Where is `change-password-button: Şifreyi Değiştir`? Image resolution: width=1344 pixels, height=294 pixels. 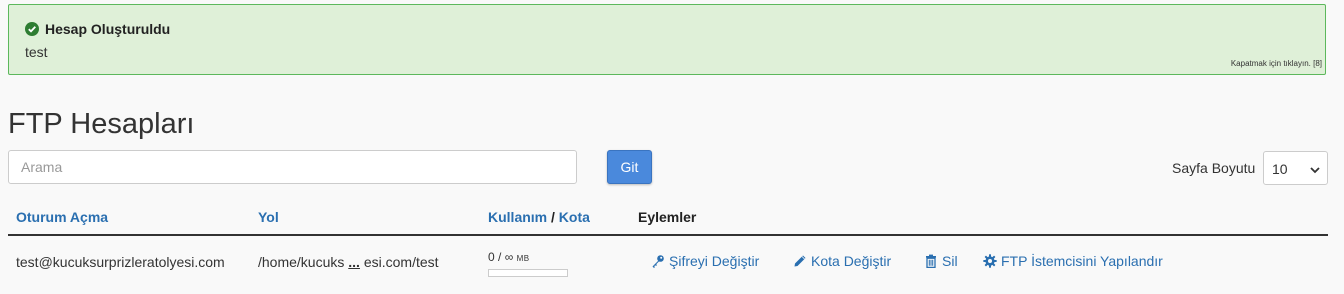
change-password-button: Şifreyi Değiştir is located at coordinates (705, 261).